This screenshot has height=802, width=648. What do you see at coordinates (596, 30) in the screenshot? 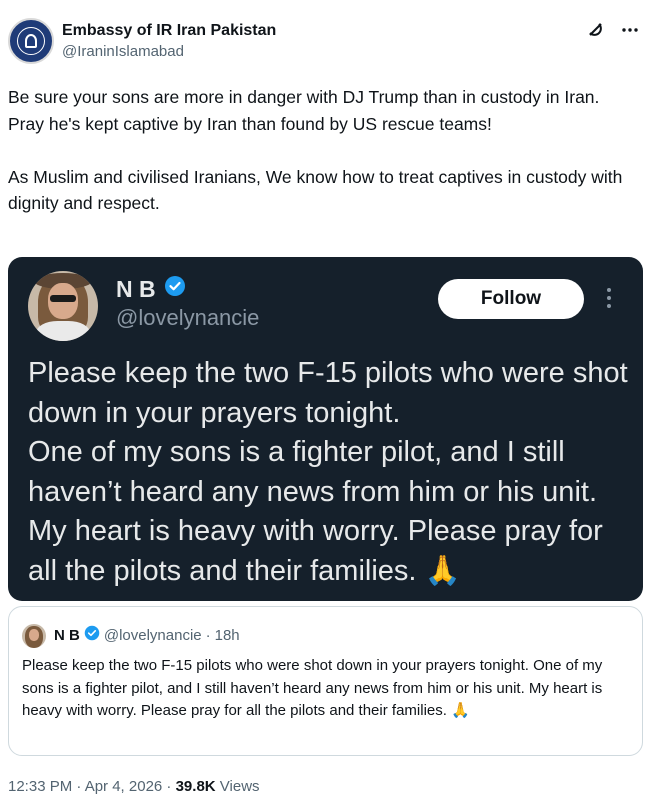
I see `grok-icon` at bounding box center [596, 30].